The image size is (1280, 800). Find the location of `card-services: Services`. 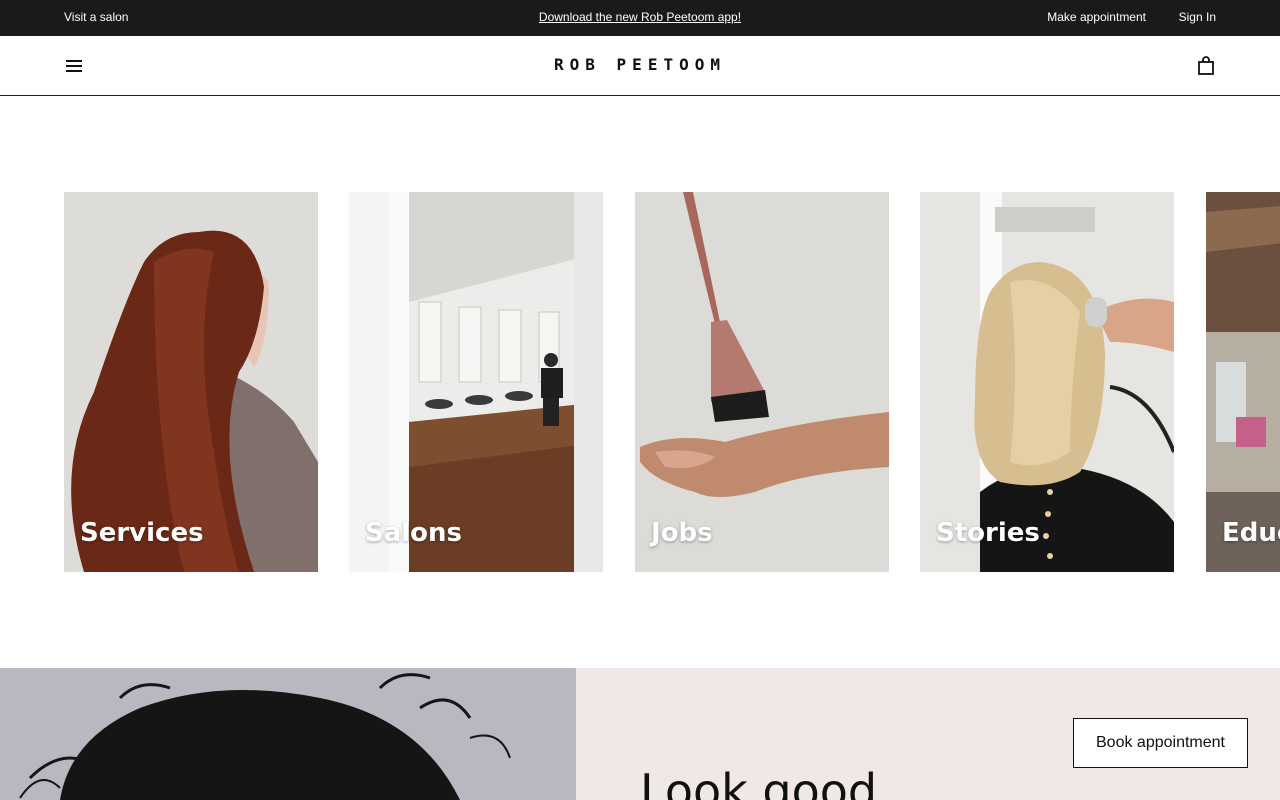

card-services: Services is located at coordinates (191, 382).